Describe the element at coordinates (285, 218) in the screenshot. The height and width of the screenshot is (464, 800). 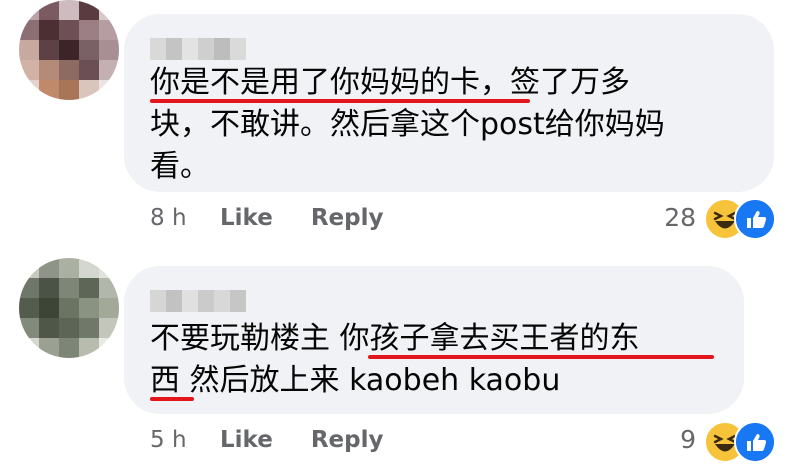
I see `comment-actions: 8 h Like Reply` at that location.